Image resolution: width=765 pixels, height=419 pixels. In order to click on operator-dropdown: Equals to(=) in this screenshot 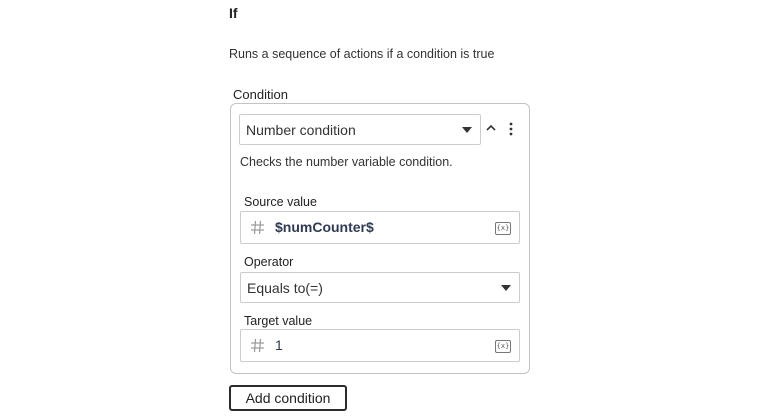, I will do `click(380, 287)`.